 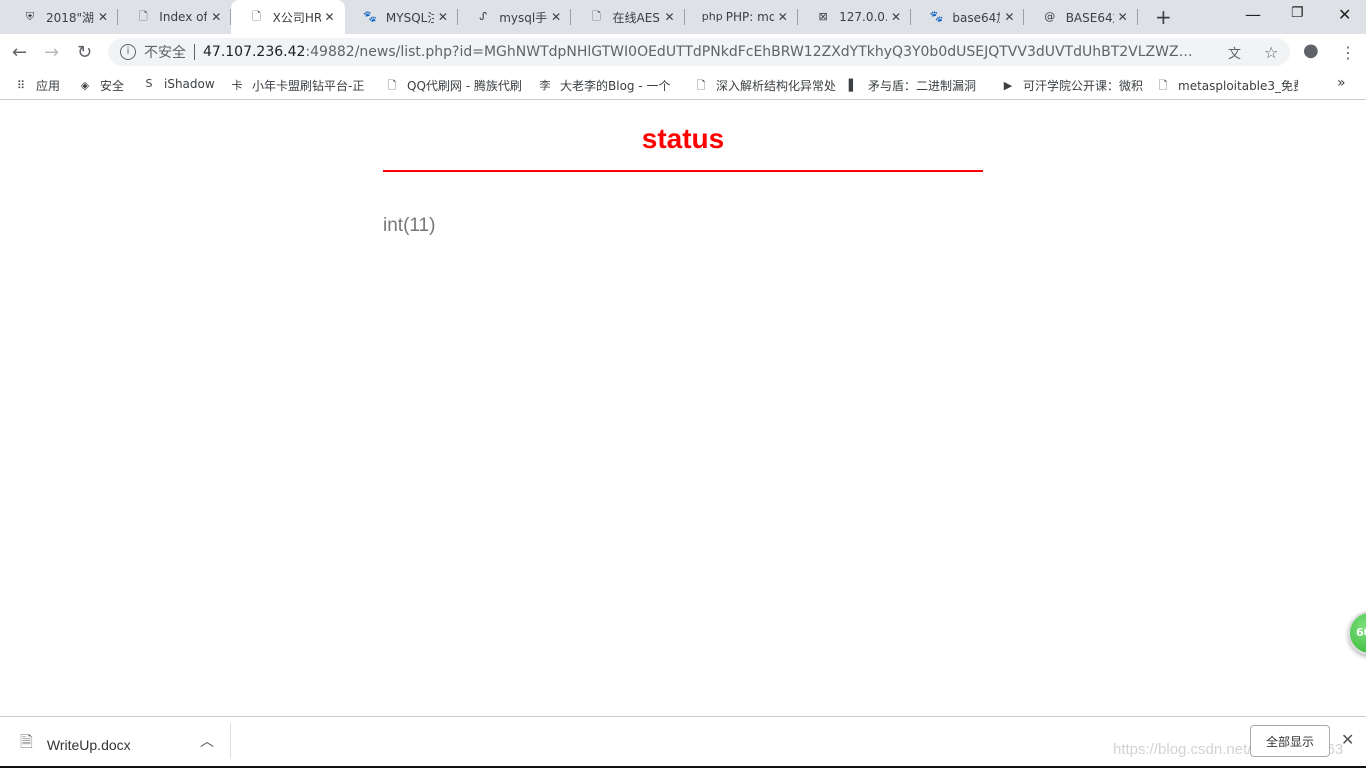 I want to click on back-button: ←, so click(x=19, y=52).